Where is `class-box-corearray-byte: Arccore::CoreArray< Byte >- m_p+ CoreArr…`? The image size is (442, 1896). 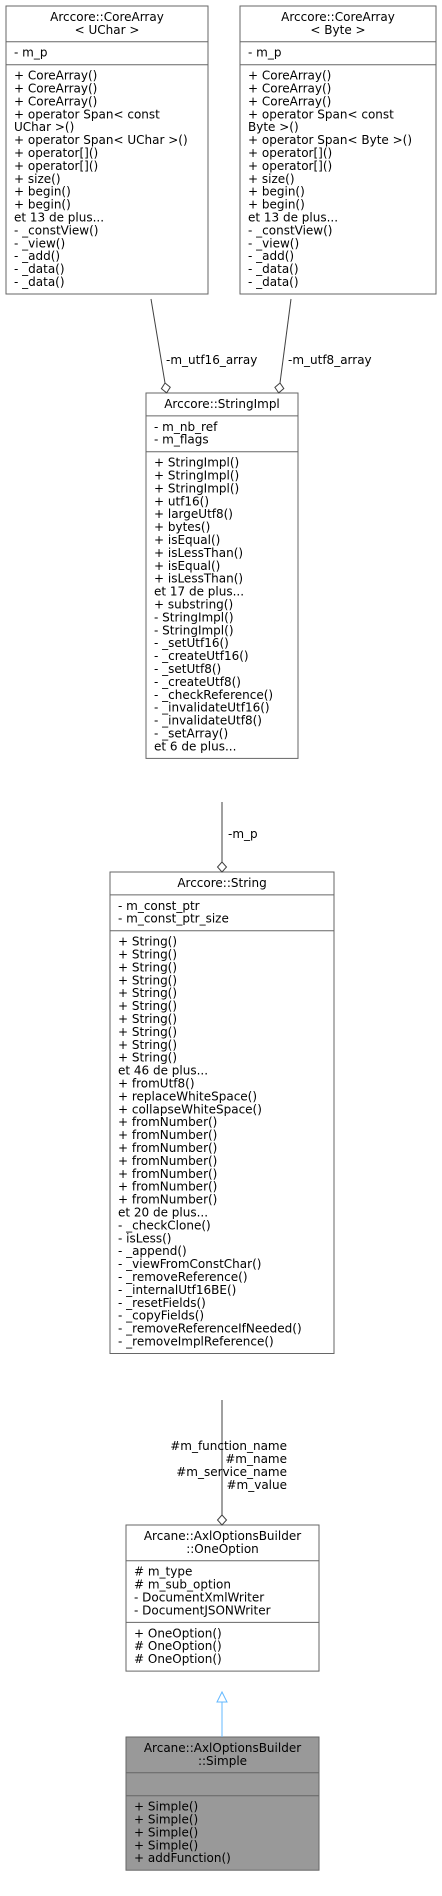 class-box-corearray-byte: Arccore::CoreArray< Byte >- m_p+ CoreArr… is located at coordinates (338, 150).